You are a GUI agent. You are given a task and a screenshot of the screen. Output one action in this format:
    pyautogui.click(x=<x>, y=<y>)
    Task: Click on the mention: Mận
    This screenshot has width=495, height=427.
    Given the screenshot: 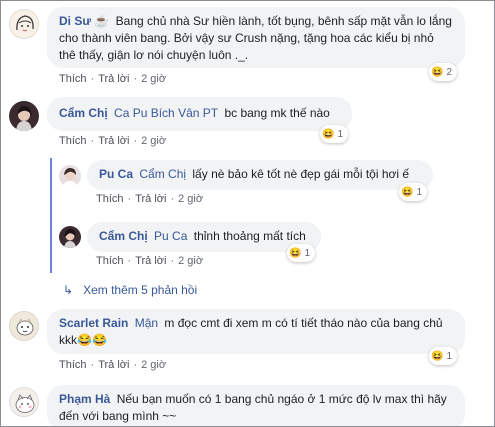 What is the action you would take?
    pyautogui.click(x=146, y=323)
    